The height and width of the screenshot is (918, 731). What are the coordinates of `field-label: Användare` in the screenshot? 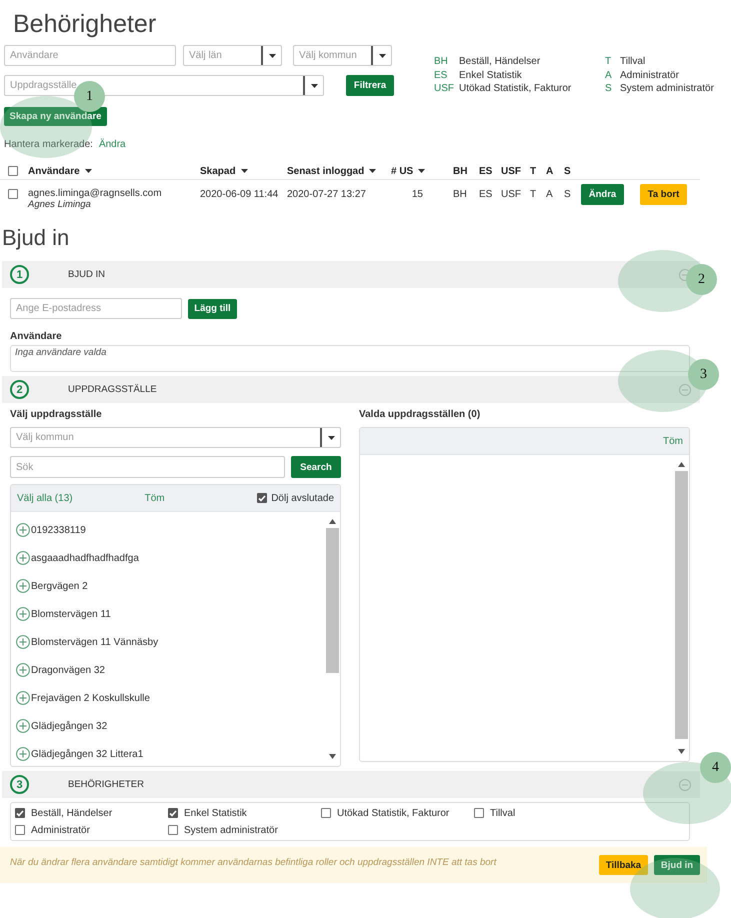 It's located at (36, 336).